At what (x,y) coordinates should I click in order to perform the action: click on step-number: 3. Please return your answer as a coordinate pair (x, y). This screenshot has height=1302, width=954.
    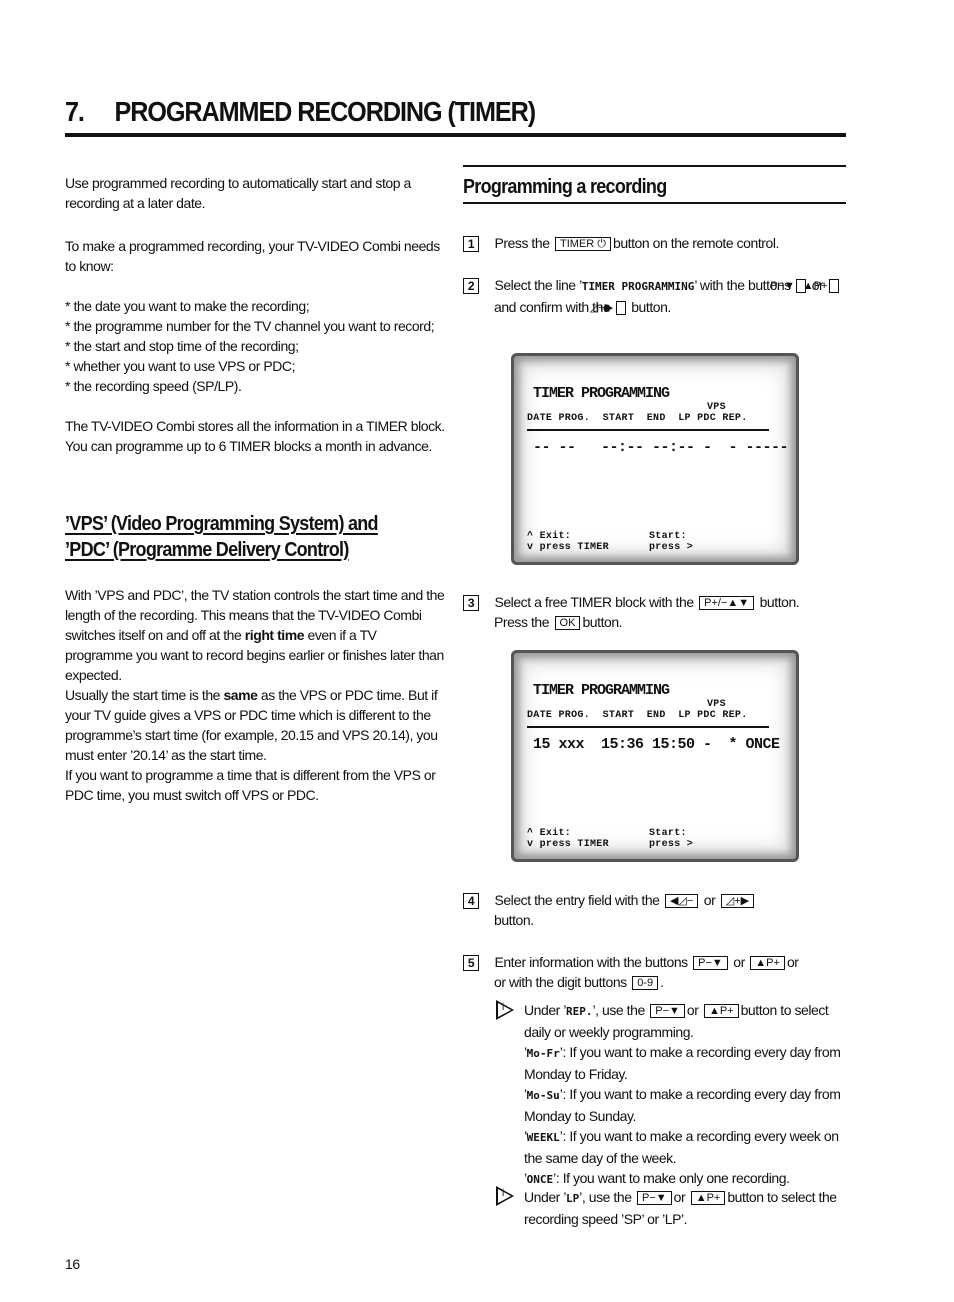
    Looking at the image, I should click on (471, 603).